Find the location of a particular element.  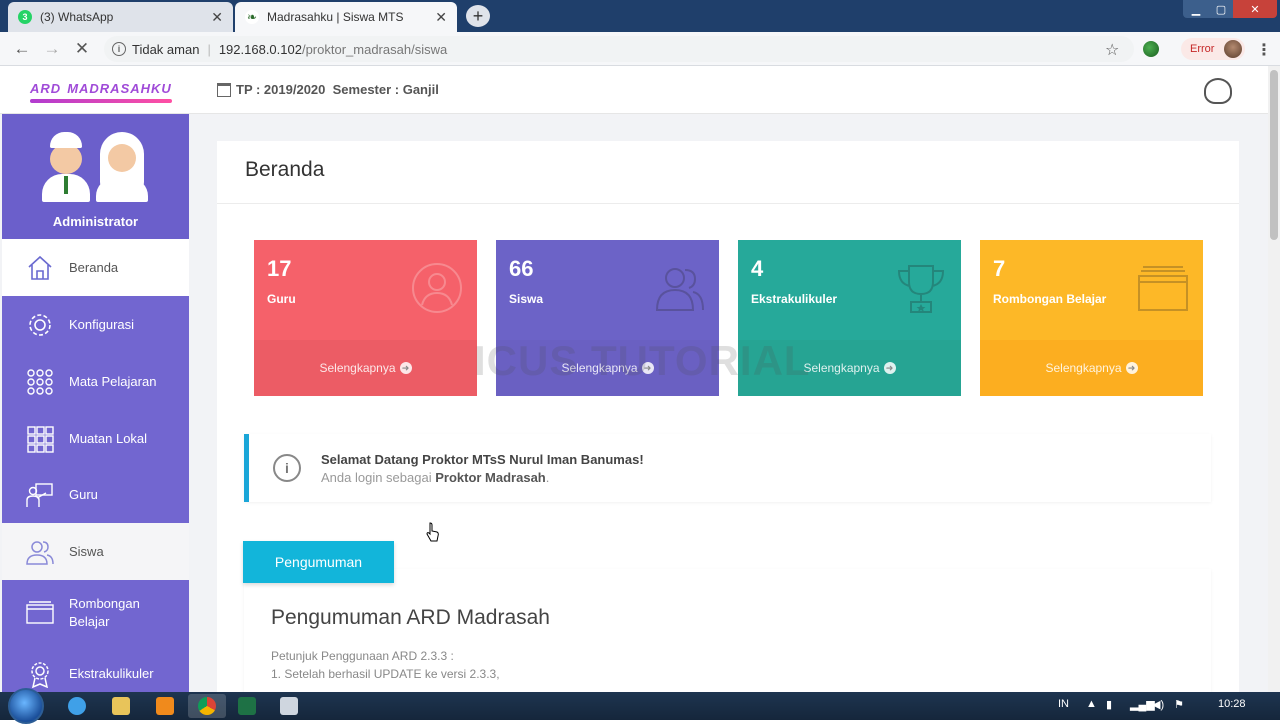

explorer-app is located at coordinates (121, 706).